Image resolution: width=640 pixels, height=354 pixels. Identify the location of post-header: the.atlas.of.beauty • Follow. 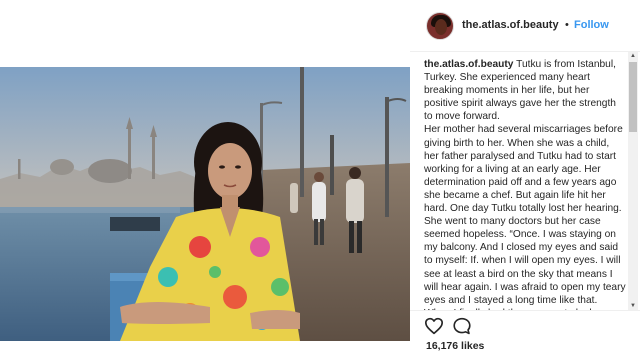
(525, 26).